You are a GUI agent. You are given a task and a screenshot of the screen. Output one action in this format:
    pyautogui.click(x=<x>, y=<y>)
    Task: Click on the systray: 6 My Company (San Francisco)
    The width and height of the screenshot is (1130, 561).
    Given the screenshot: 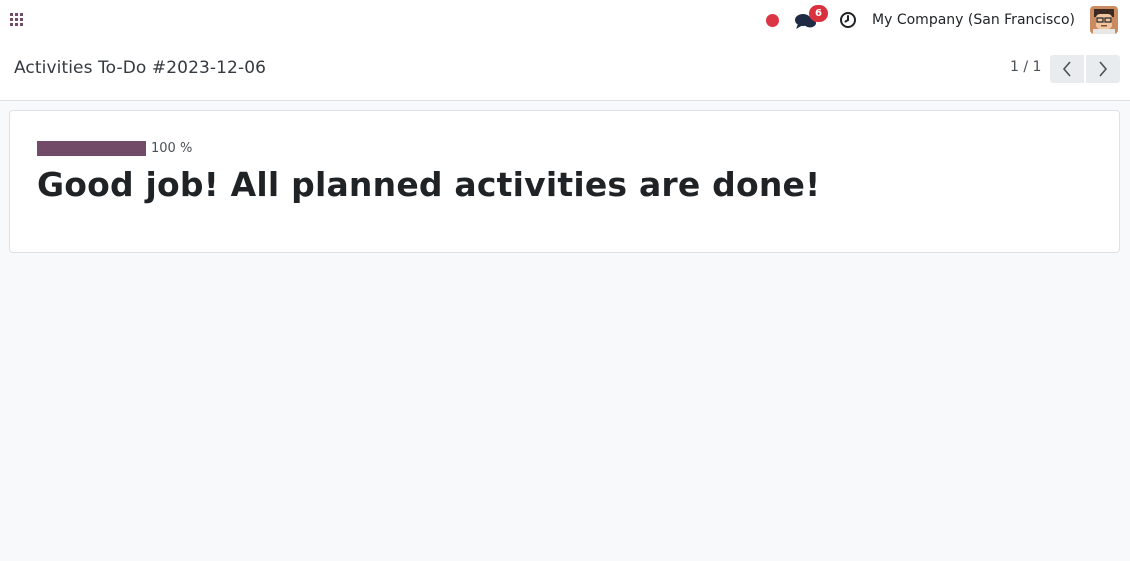 What is the action you would take?
    pyautogui.click(x=942, y=20)
    